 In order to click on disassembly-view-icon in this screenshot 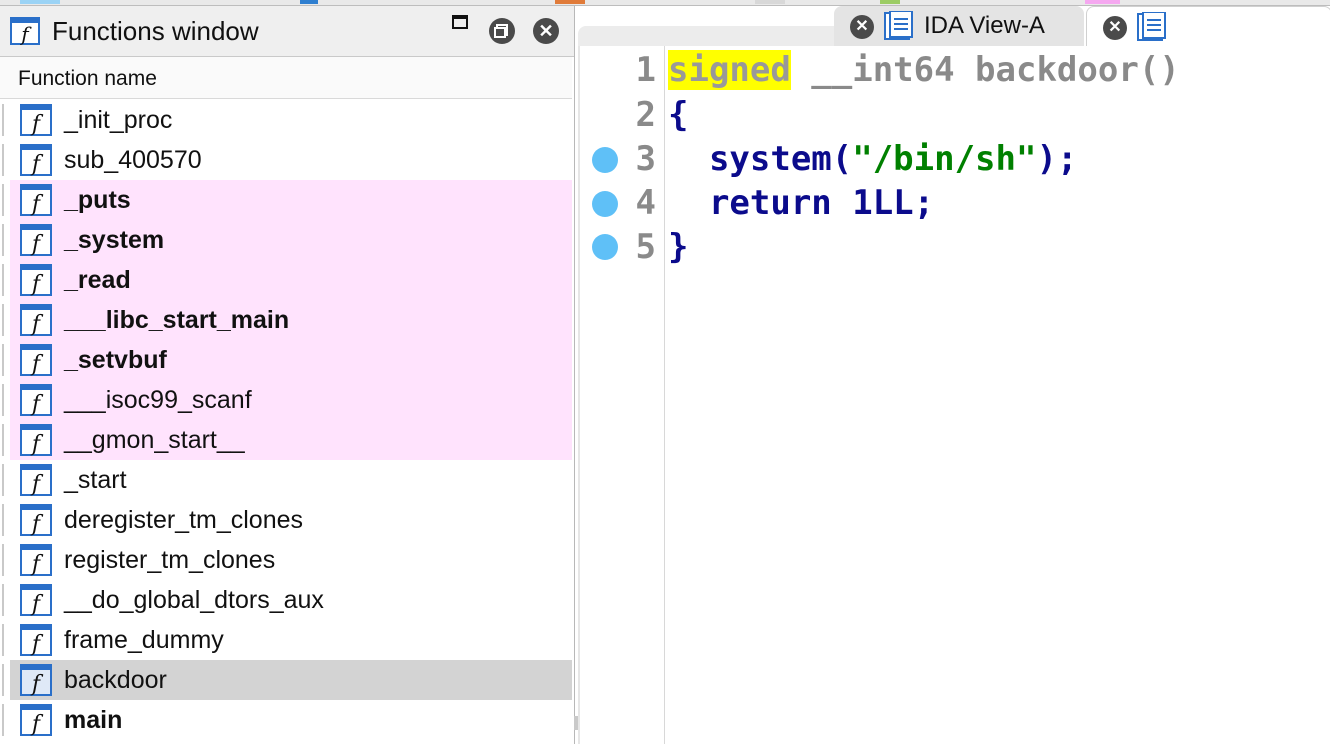, I will do `click(898, 25)`.